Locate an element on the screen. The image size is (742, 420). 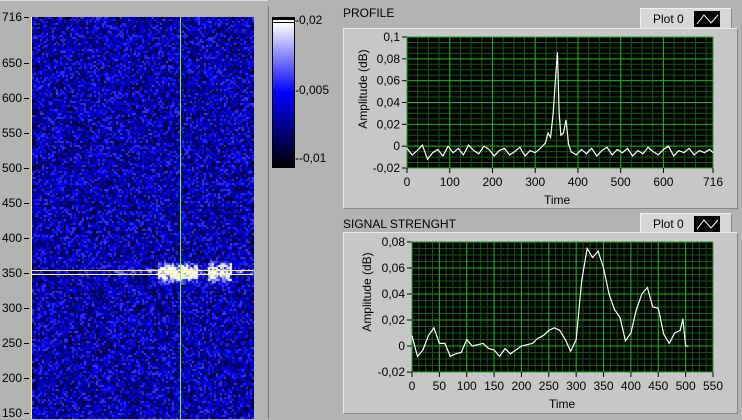
x-tick-label: 500 is located at coordinates (686, 386).